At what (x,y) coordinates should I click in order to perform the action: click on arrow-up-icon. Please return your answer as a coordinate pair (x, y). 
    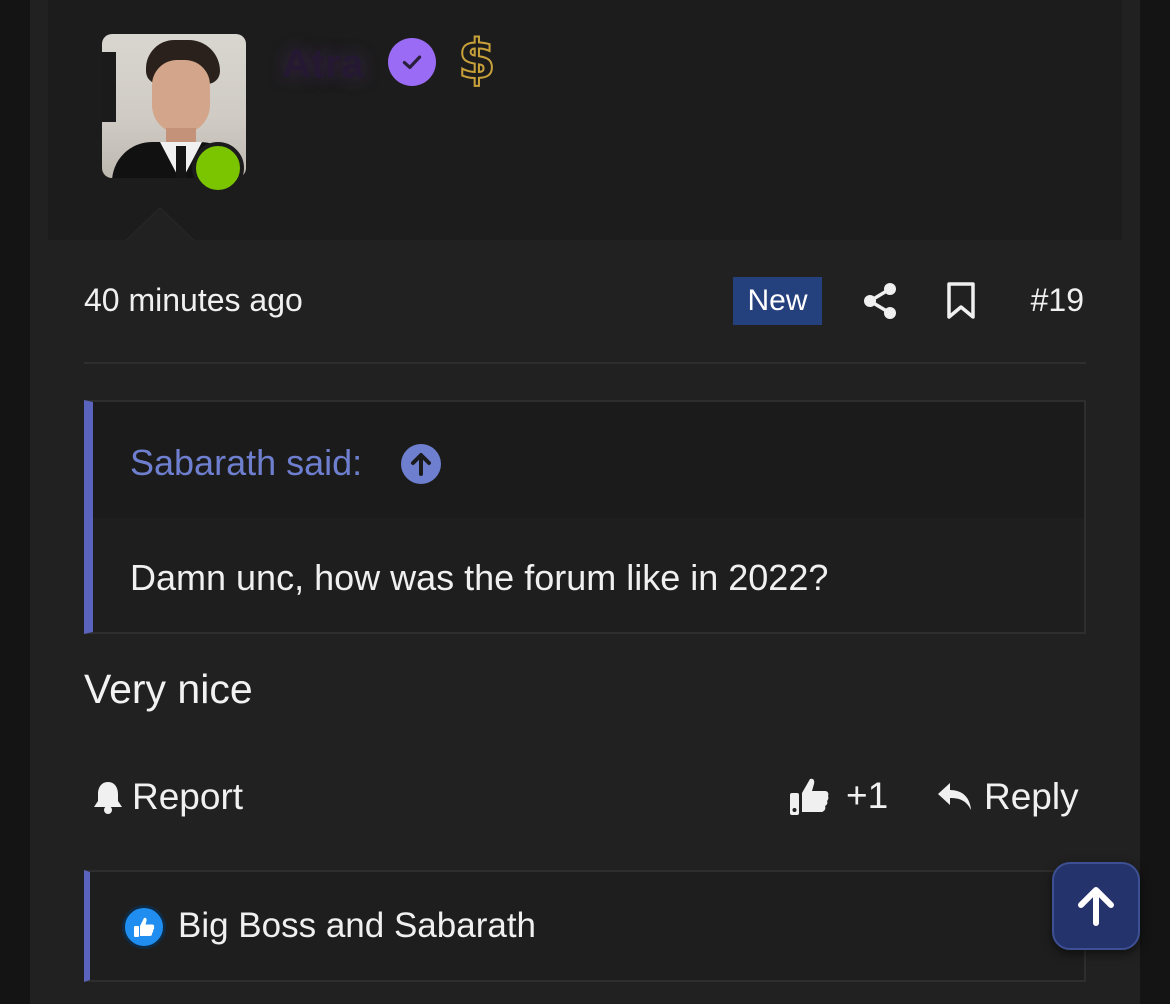
    Looking at the image, I should click on (1096, 906).